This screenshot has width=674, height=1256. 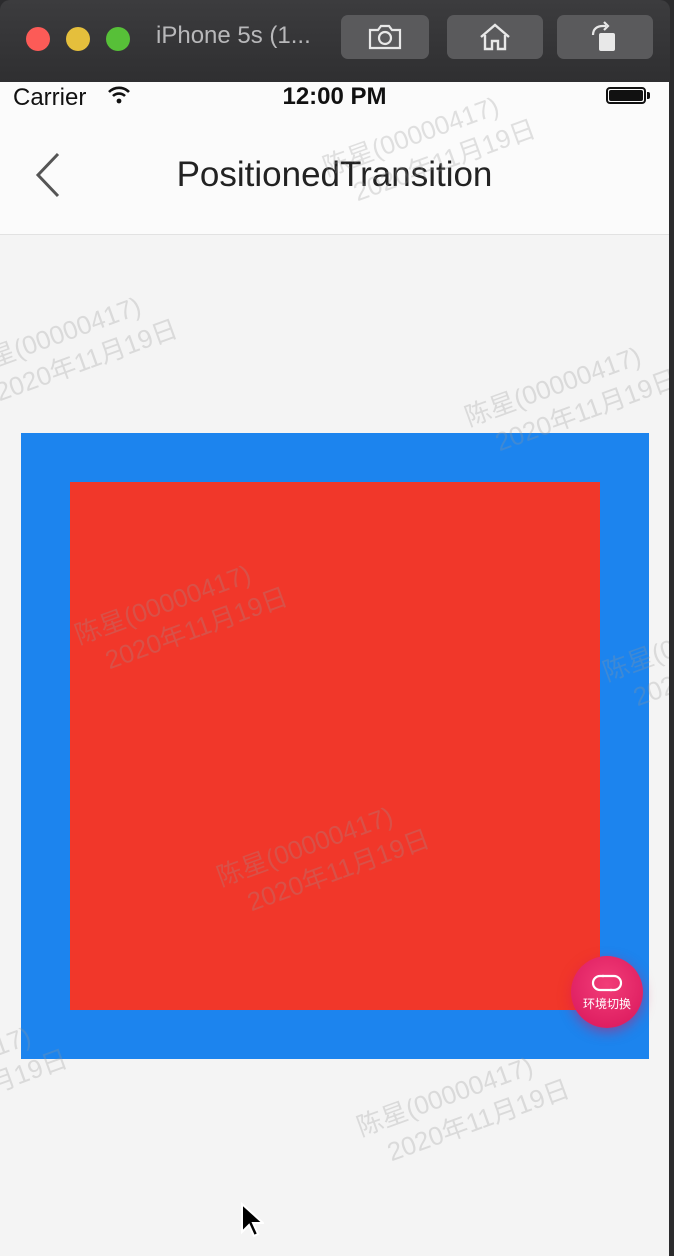 What do you see at coordinates (607, 982) in the screenshot?
I see `switch-icon` at bounding box center [607, 982].